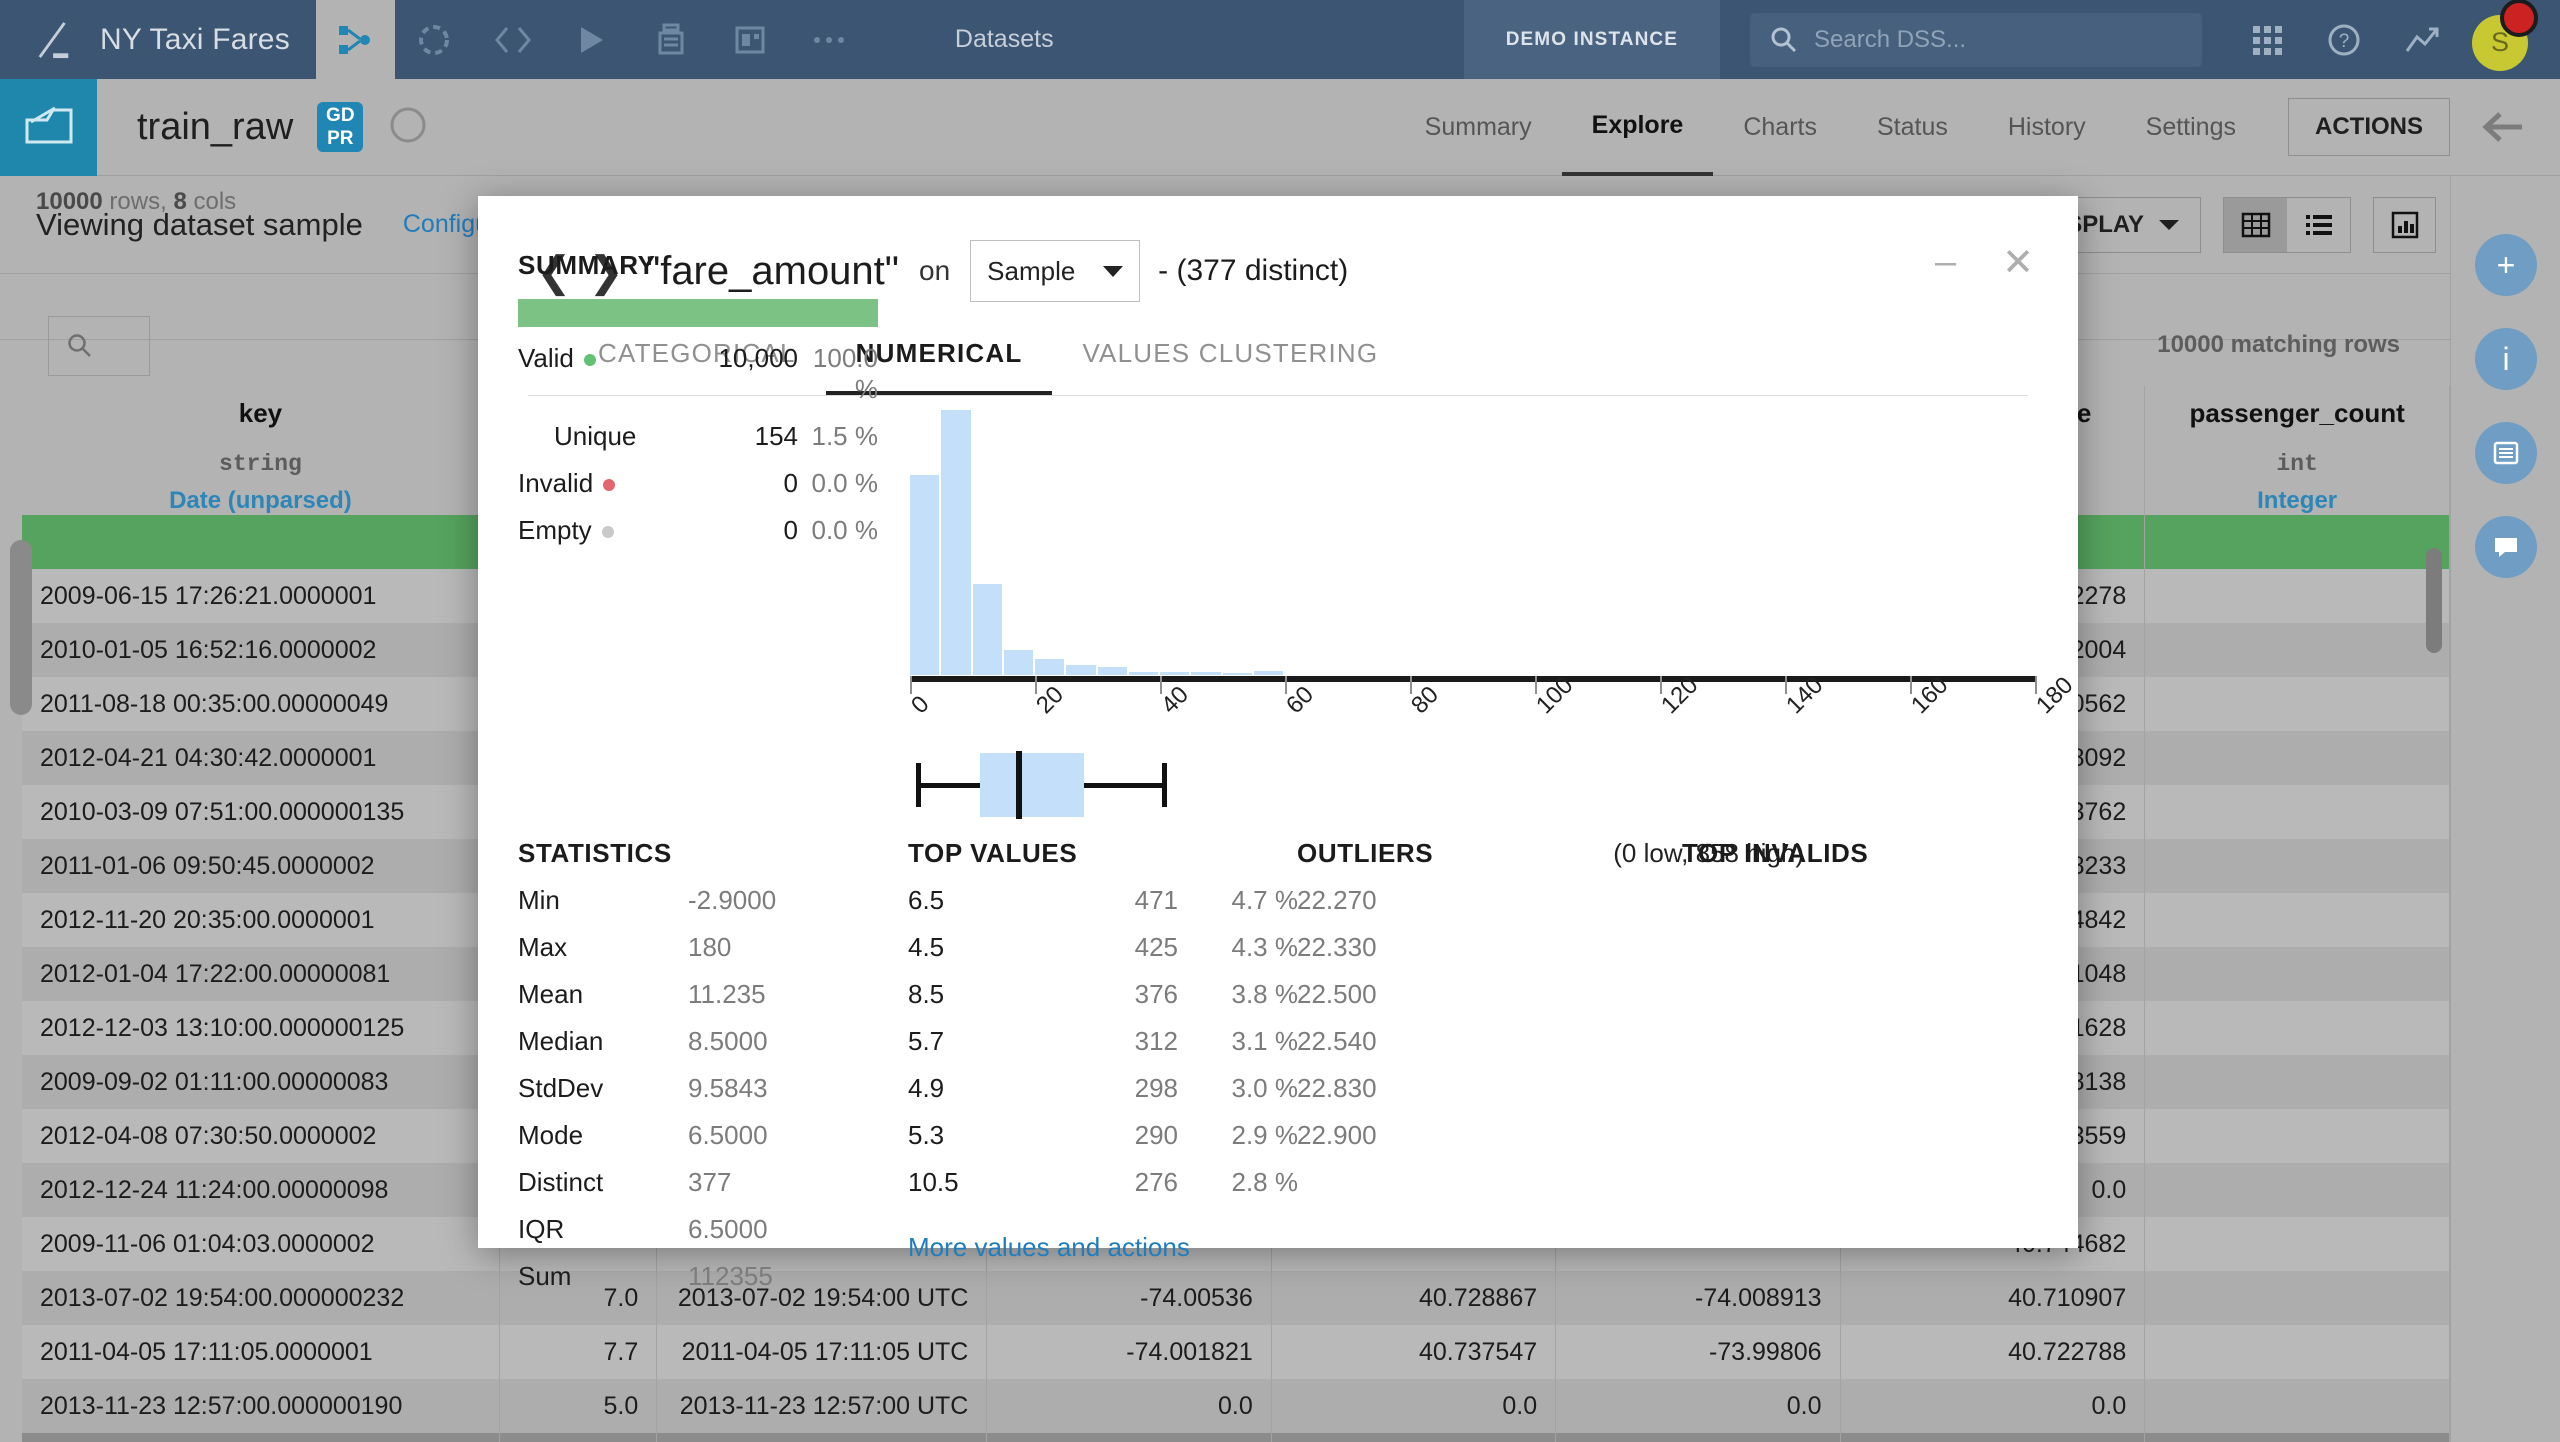 Image resolution: width=2560 pixels, height=1442 pixels. I want to click on tab-summary: Summary, so click(1478, 127).